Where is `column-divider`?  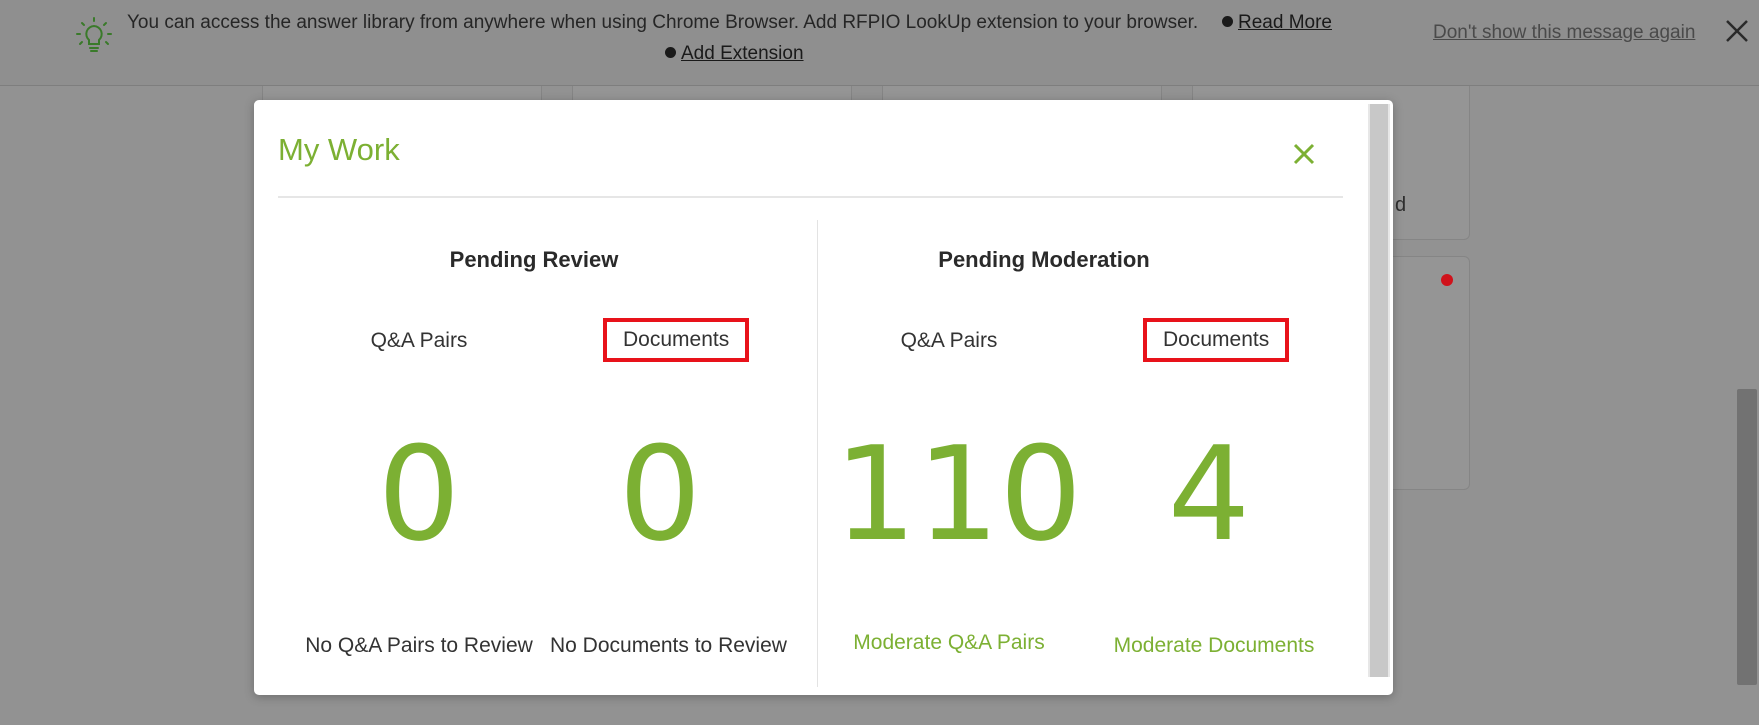
column-divider is located at coordinates (817, 453).